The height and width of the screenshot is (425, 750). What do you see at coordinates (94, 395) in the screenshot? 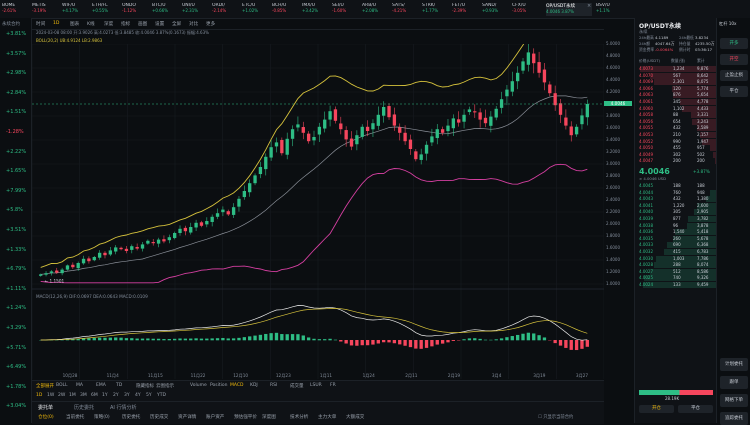
I see `range-button: 6M` at bounding box center [94, 395].